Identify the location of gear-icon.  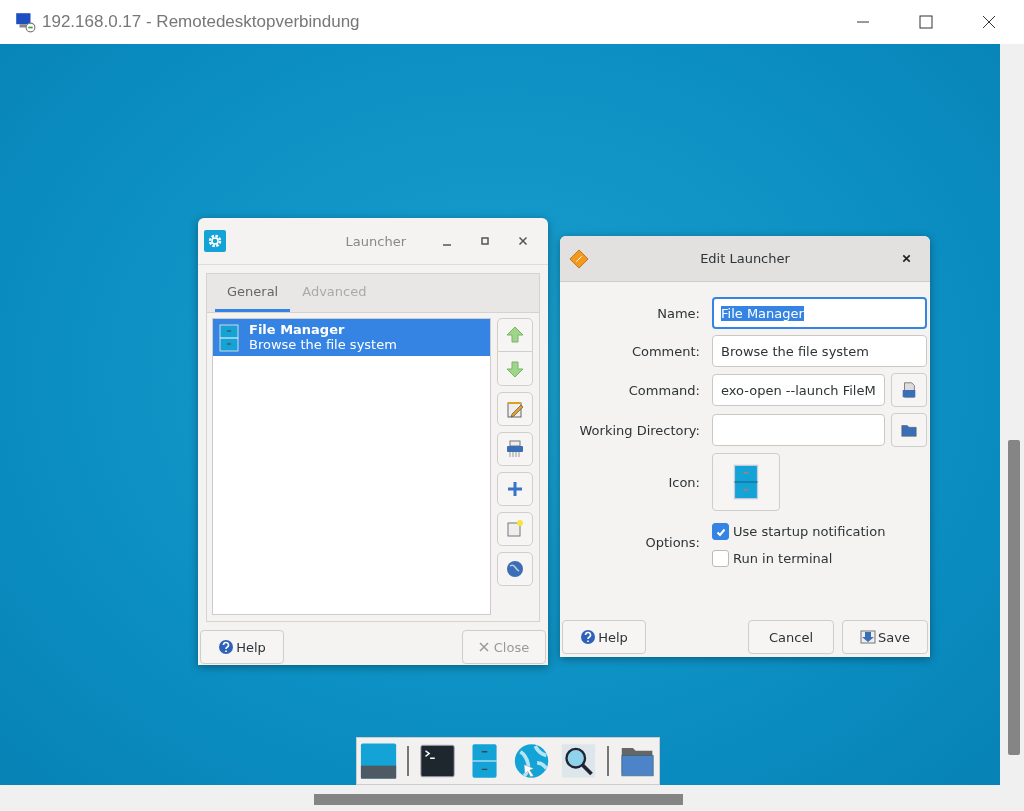
(215, 241).